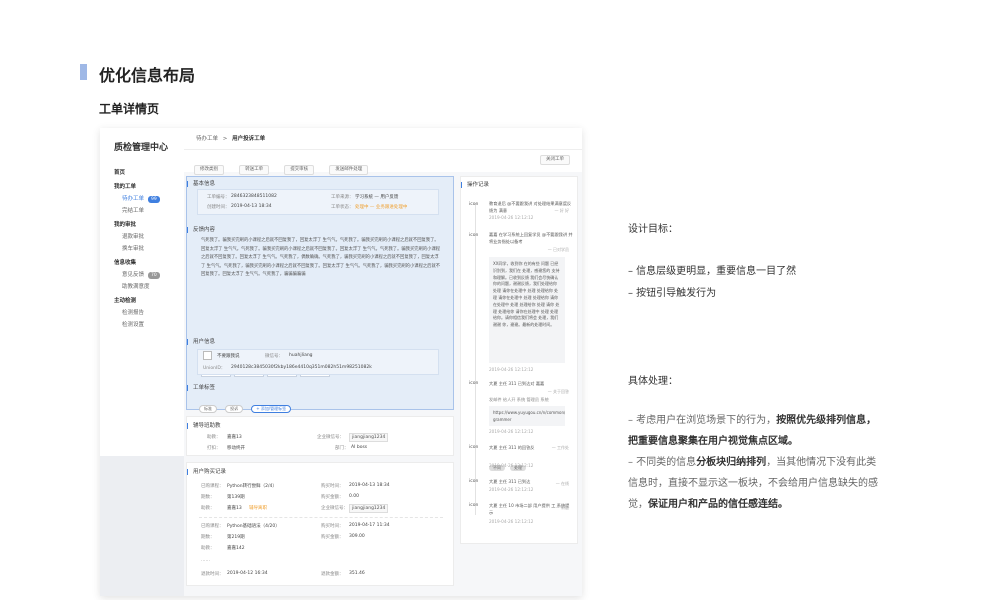 The width and height of the screenshot is (990, 600). Describe the element at coordinates (133, 325) in the screenshot. I see `sidebar-item-label: 检测设置` at that location.